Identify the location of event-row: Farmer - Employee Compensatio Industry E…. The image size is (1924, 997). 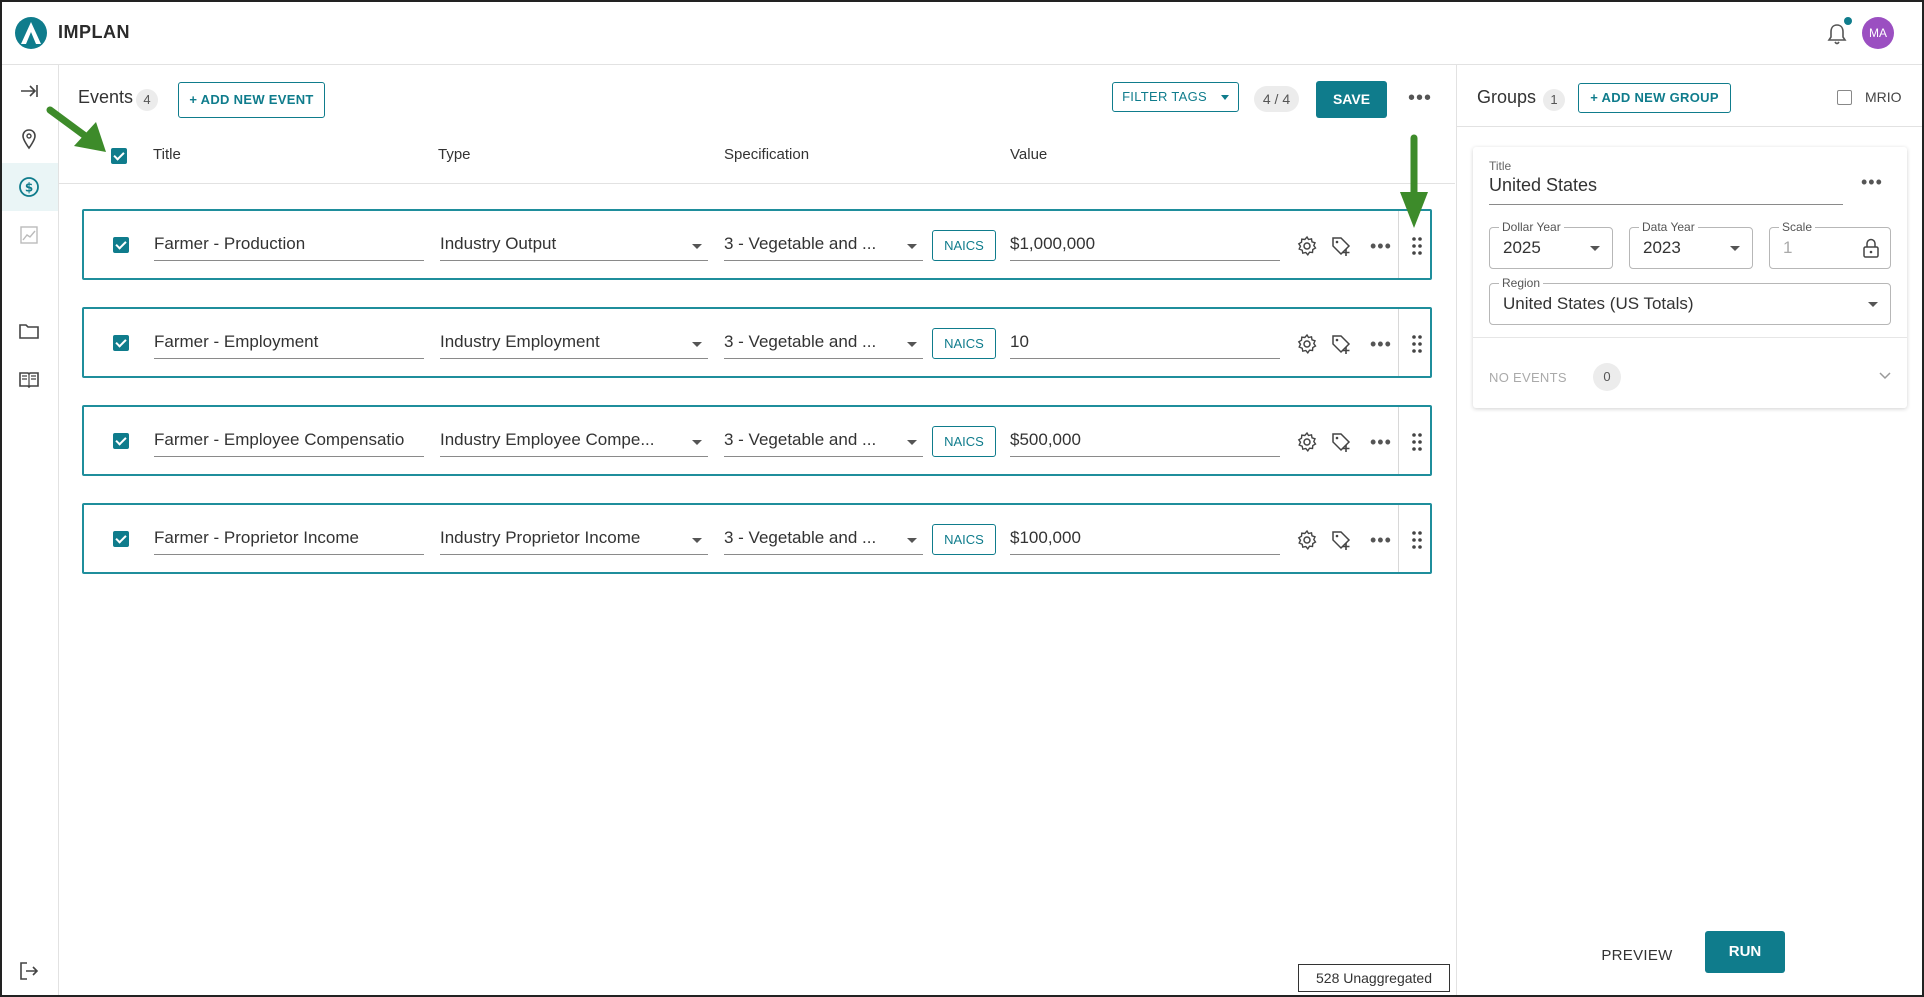
(757, 440).